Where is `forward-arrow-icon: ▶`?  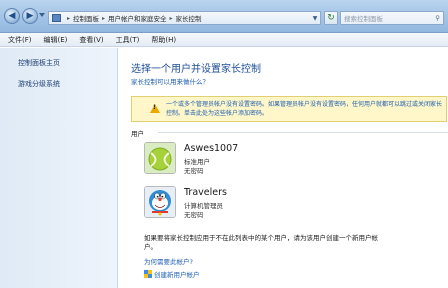
forward-arrow-icon: ▶ is located at coordinates (30, 15).